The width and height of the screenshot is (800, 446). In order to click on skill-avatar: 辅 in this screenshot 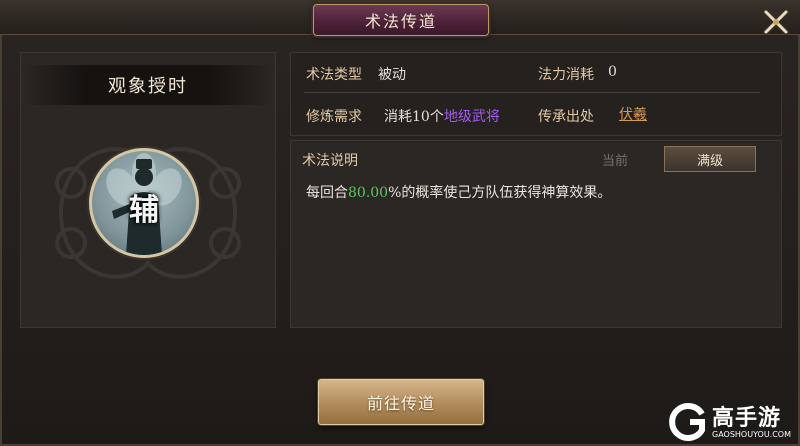, I will do `click(144, 203)`.